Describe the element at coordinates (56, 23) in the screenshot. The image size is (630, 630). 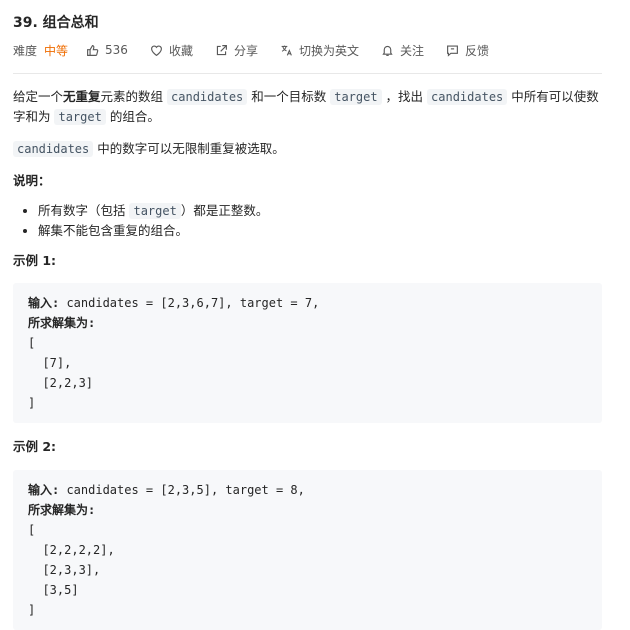
I see `problem-title: 39. 组合总和` at that location.